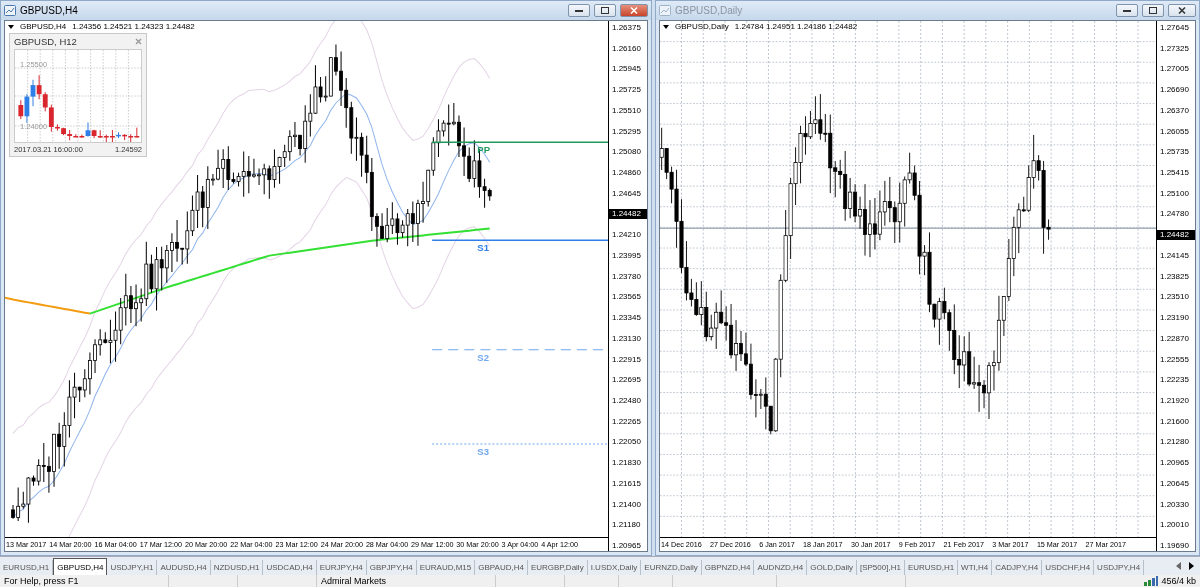 The image size is (1200, 587). I want to click on price-axis-label: 1.24860, so click(626, 173).